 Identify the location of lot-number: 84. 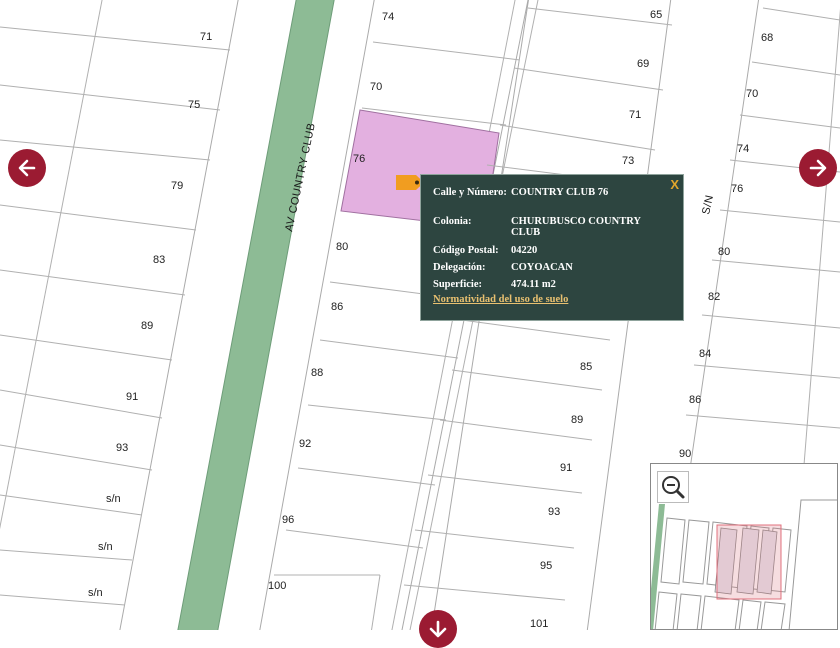
(705, 354).